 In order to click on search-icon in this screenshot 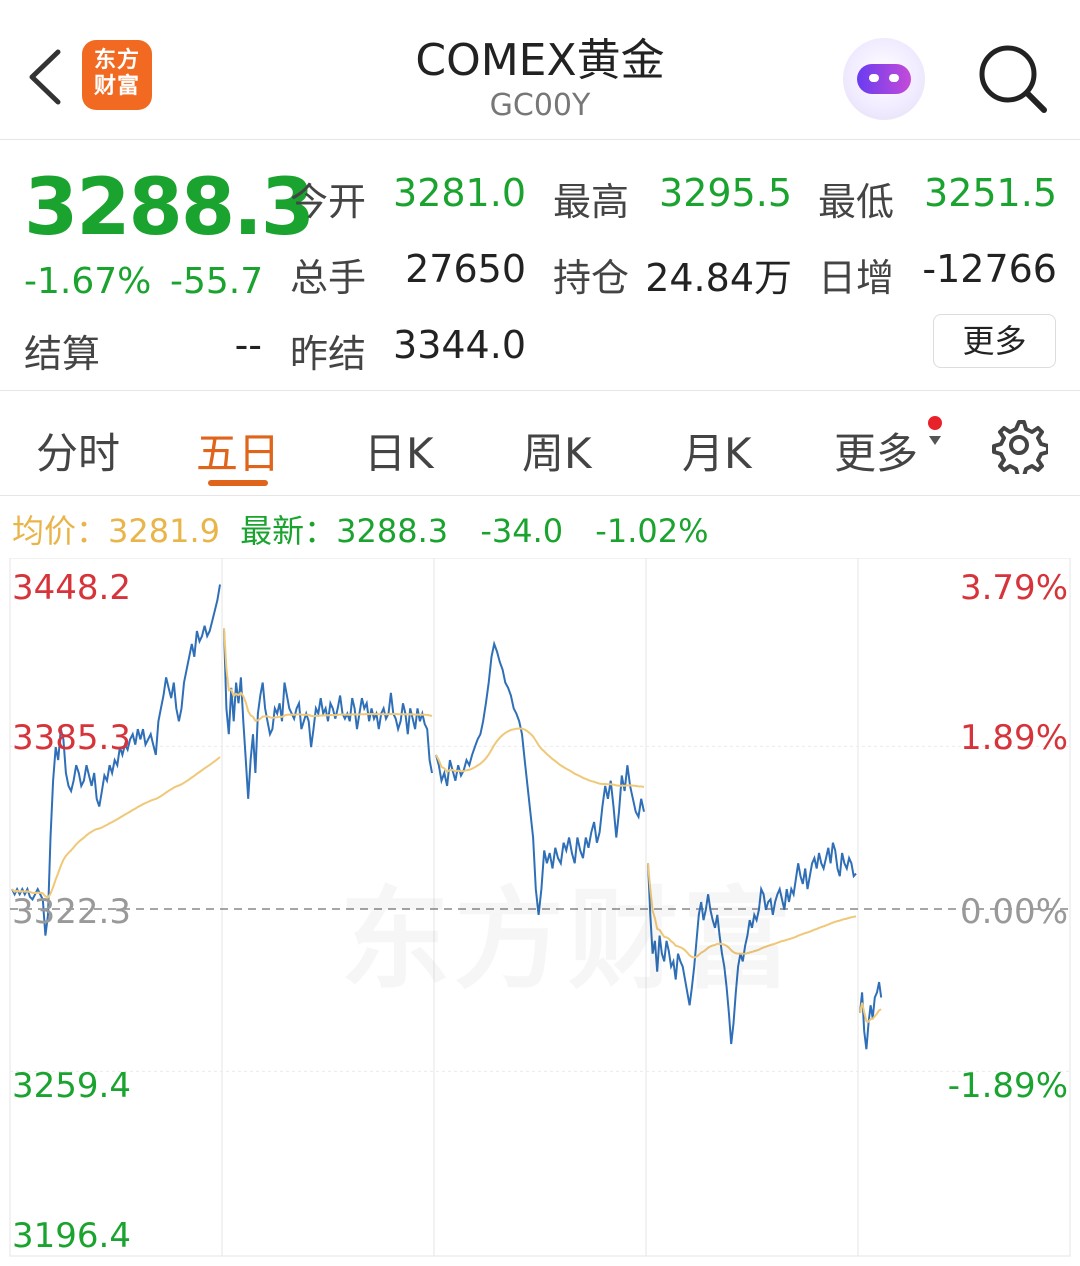, I will do `click(1013, 79)`.